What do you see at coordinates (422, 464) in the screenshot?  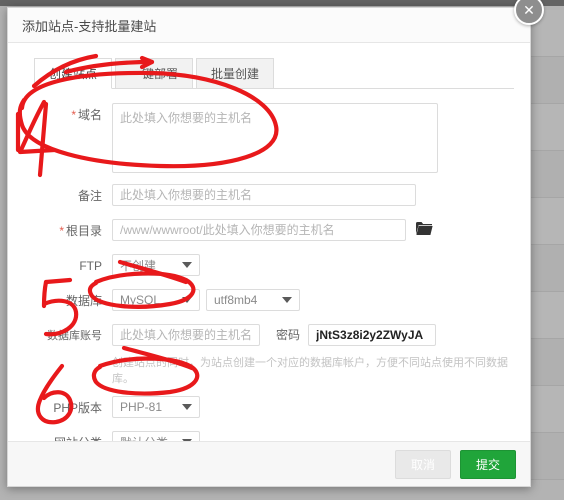 I see `cancel-button: 取消` at bounding box center [422, 464].